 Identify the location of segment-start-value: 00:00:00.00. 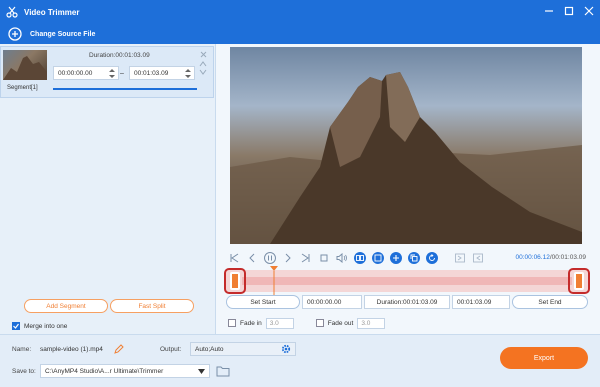
(75, 73).